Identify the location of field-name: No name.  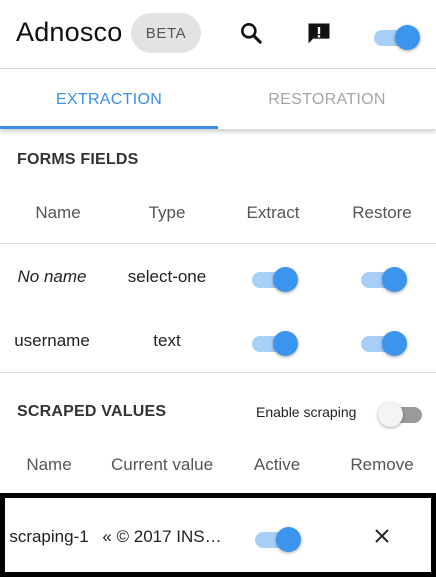
(52, 276).